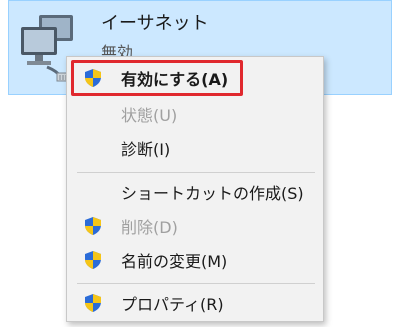 The height and width of the screenshot is (327, 400). Describe the element at coordinates (195, 226) in the screenshot. I see `menu-item-delete: 削除(D)` at that location.